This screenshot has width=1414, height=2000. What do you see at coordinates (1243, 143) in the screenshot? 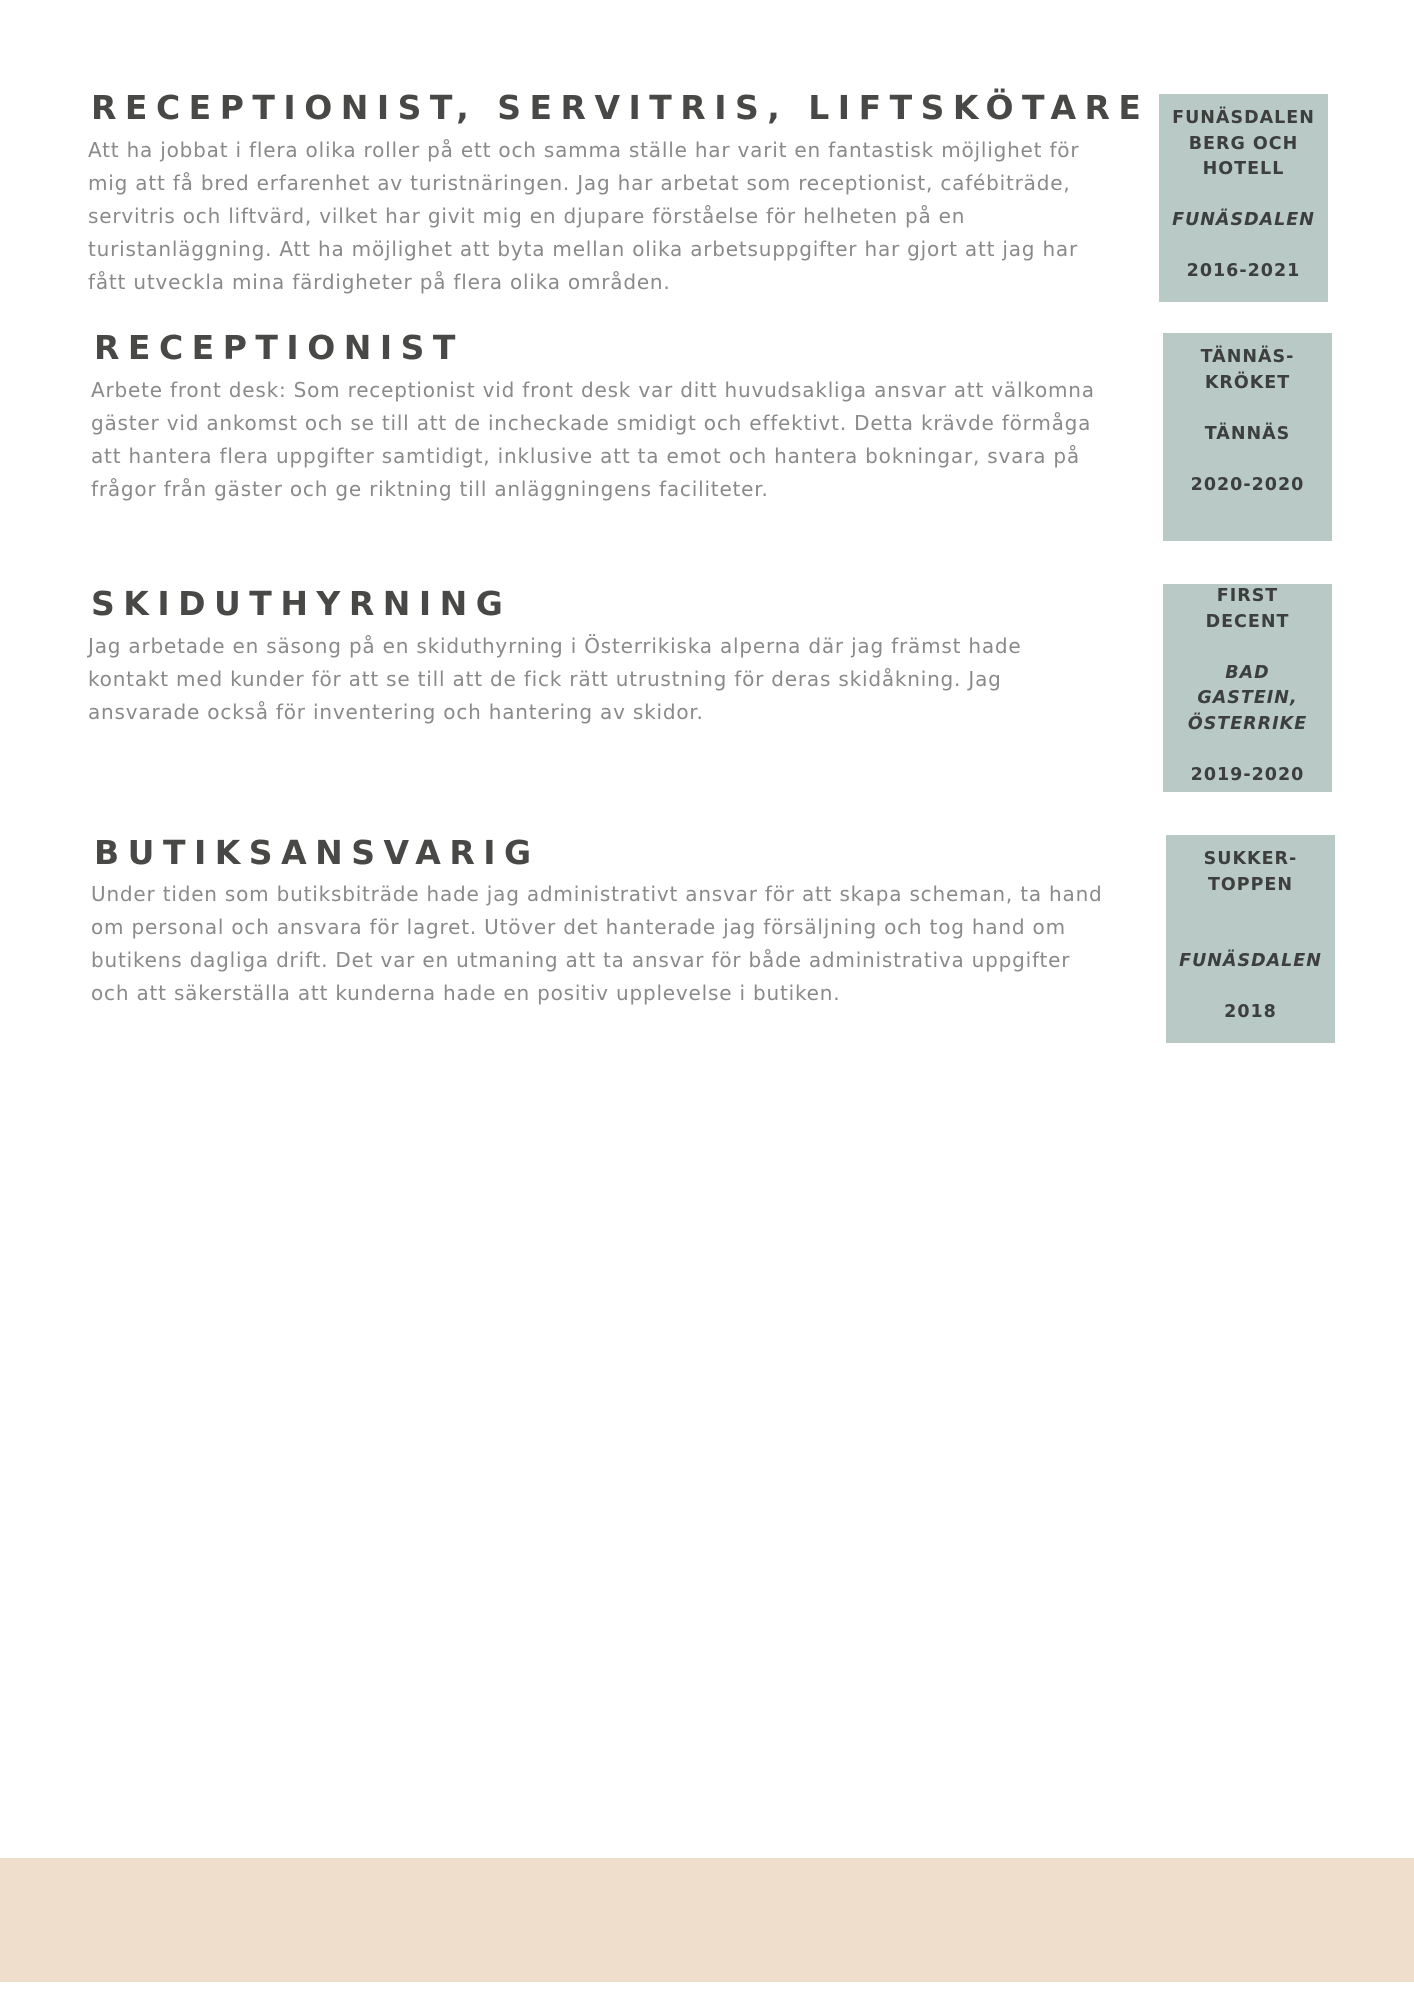
I see `employer-name: BERG OCH` at bounding box center [1243, 143].